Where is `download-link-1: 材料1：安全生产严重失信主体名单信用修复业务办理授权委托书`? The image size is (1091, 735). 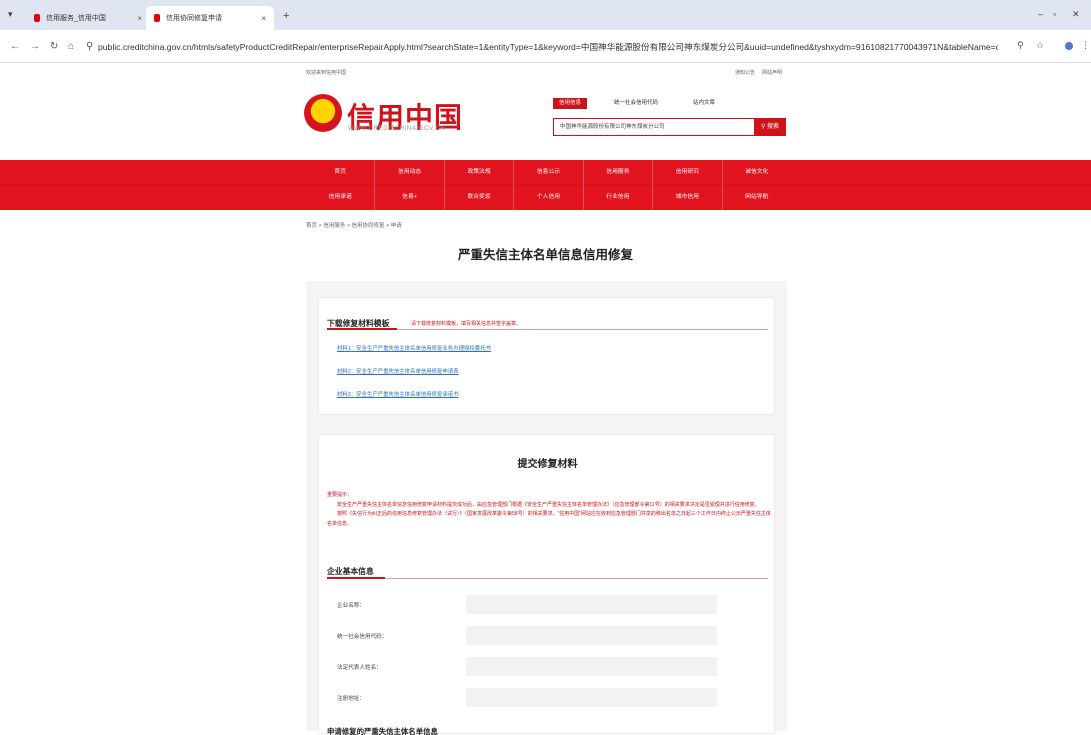 download-link-1: 材料1：安全生产严重失信主体名单信用修复业务办理授权委托书 is located at coordinates (414, 348).